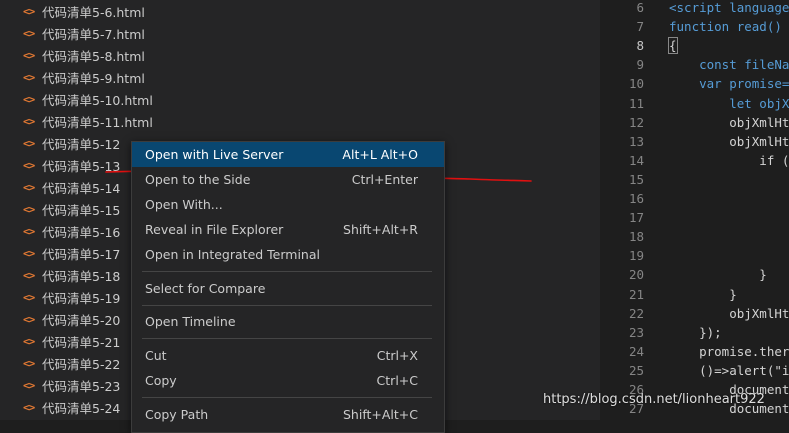 Image resolution: width=789 pixels, height=433 pixels. I want to click on code-line: 9 const fileNa, so click(694, 66).